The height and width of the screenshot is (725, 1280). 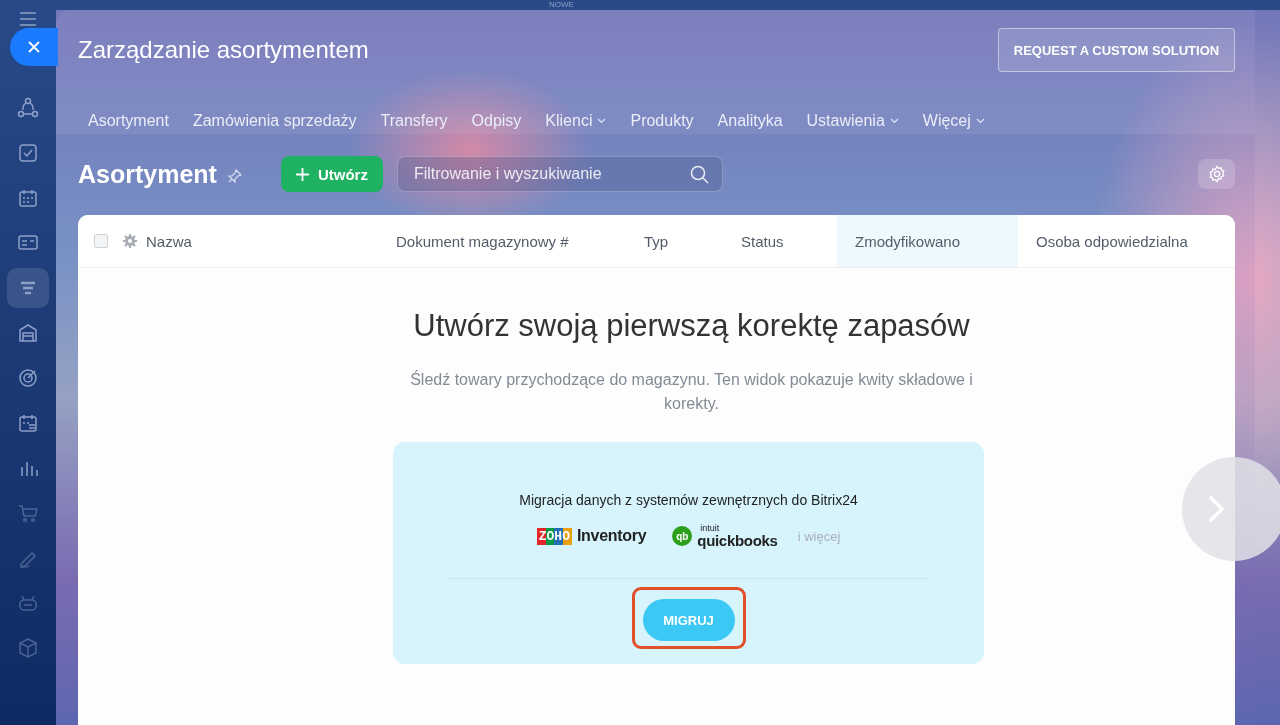 I want to click on warehouse-icon, so click(x=28, y=333).